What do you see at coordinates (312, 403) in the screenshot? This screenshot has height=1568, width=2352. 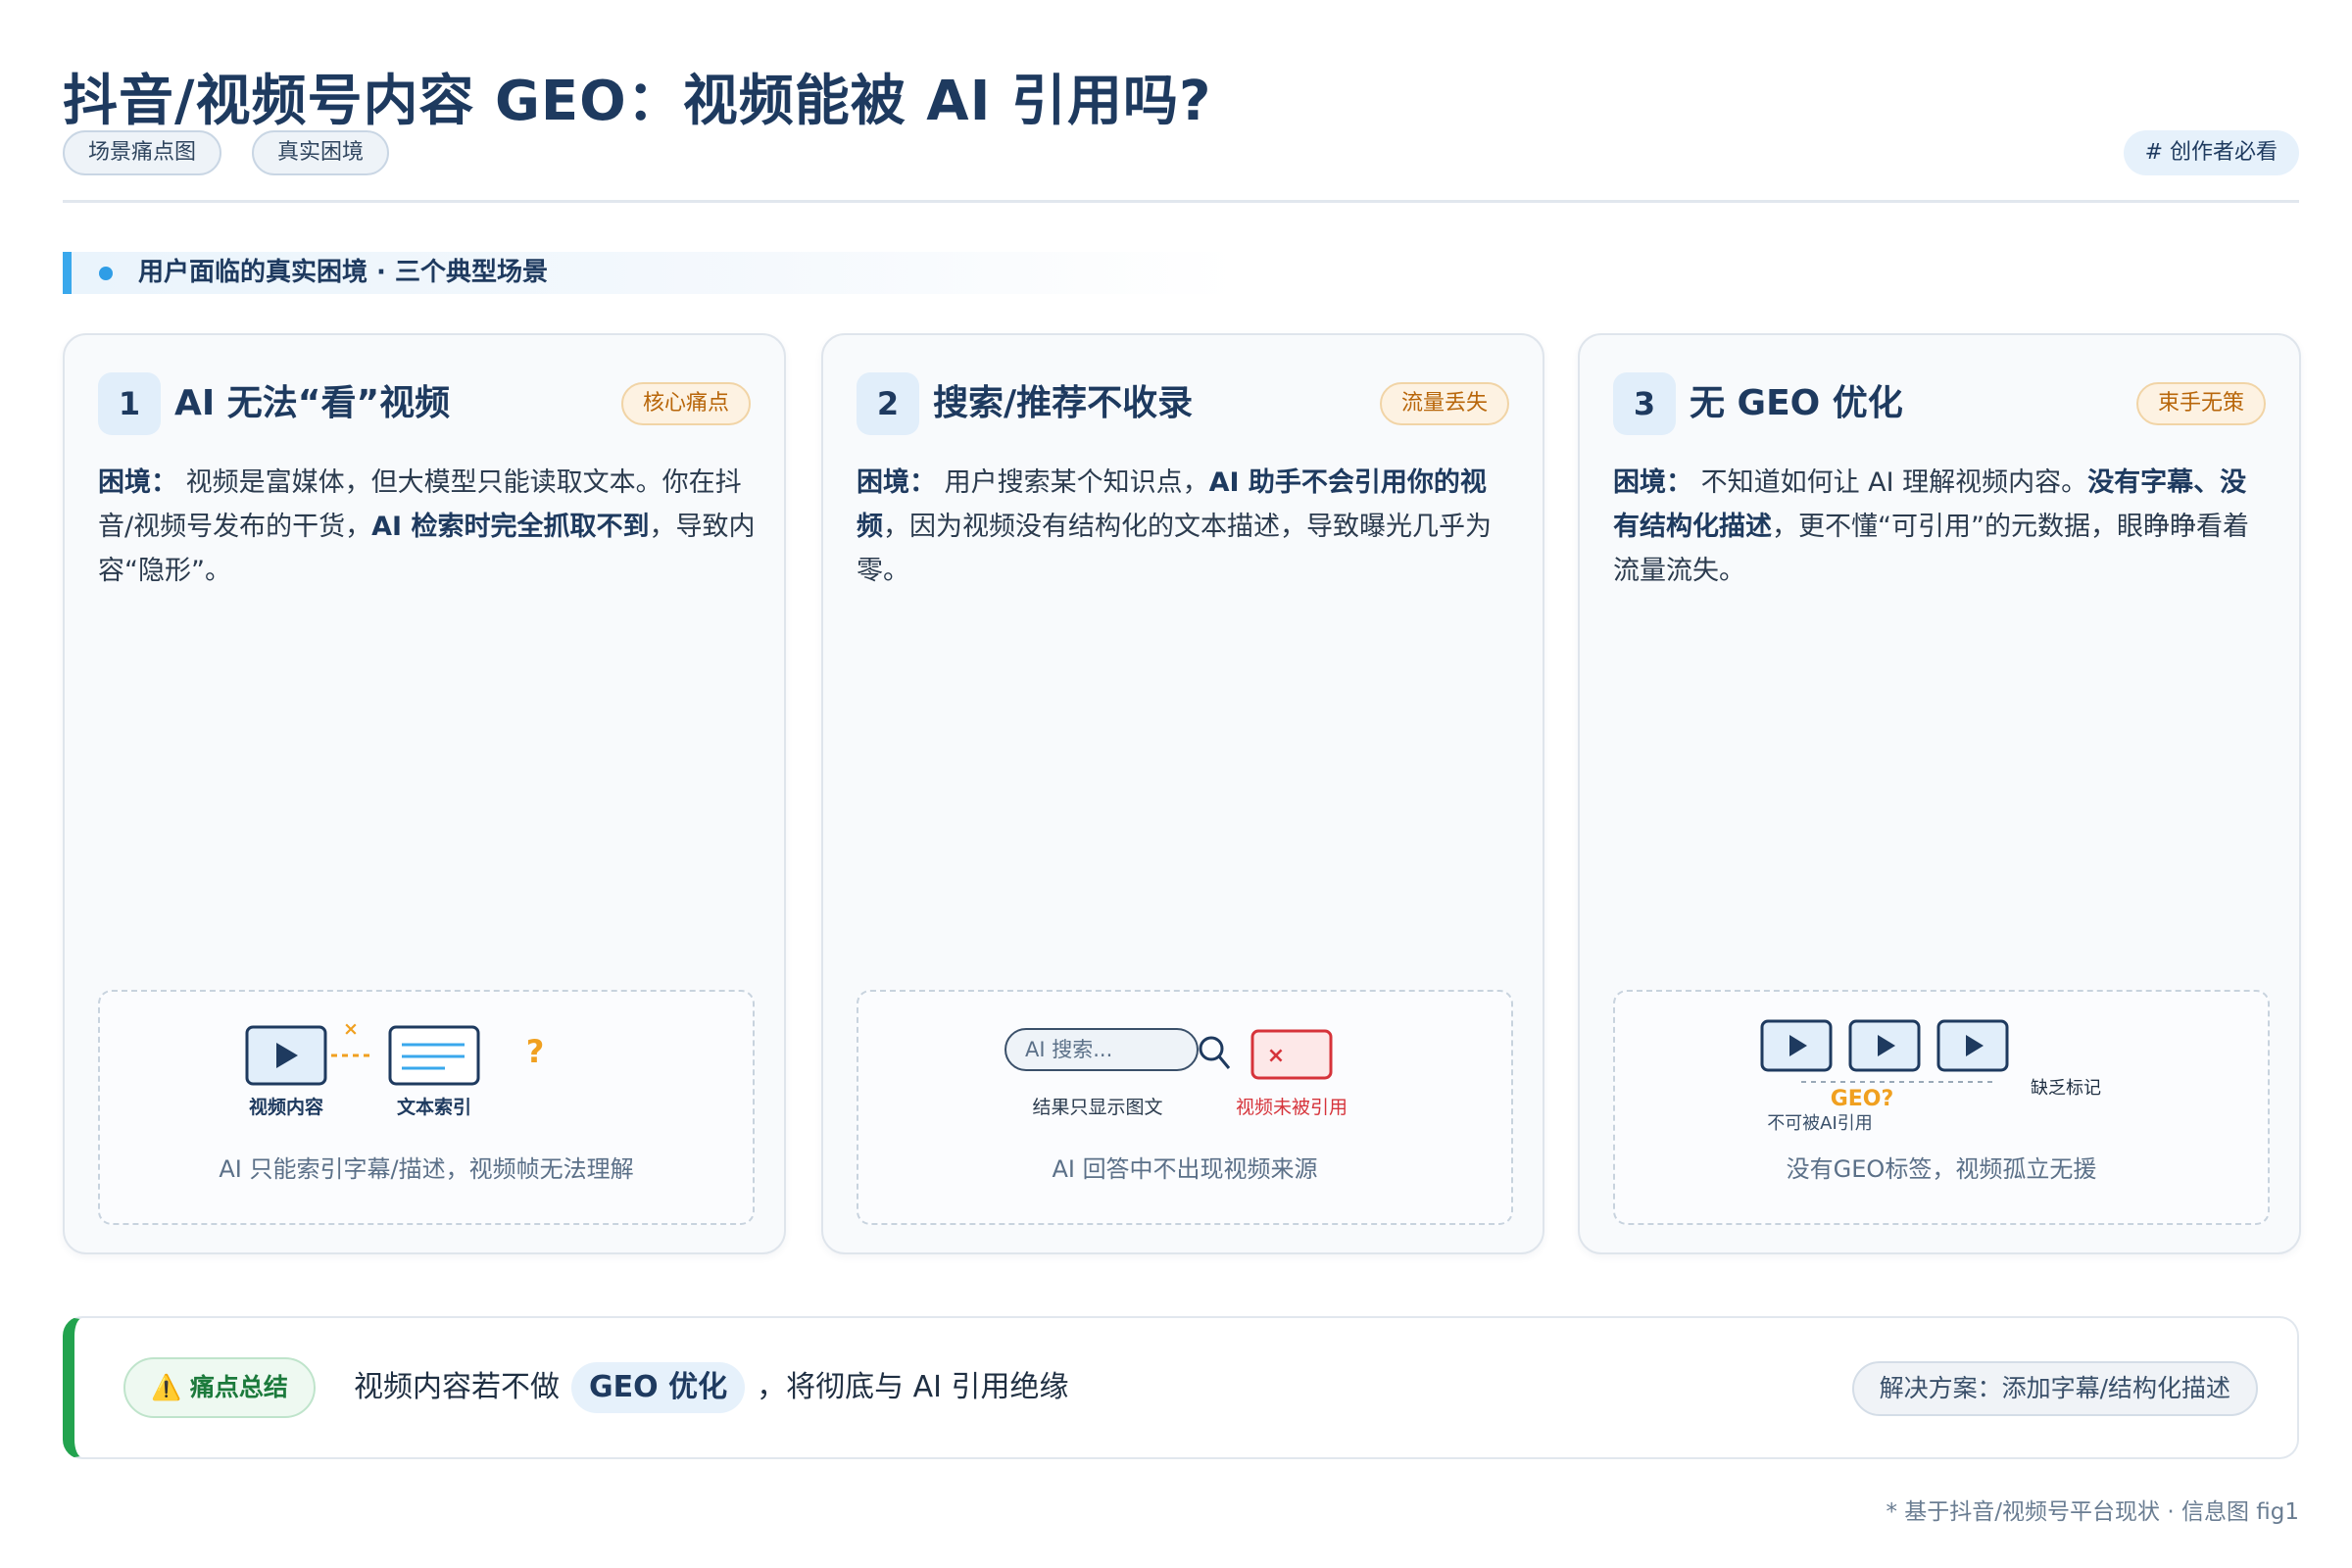 I see `card-title: AI 无法“看”视频` at bounding box center [312, 403].